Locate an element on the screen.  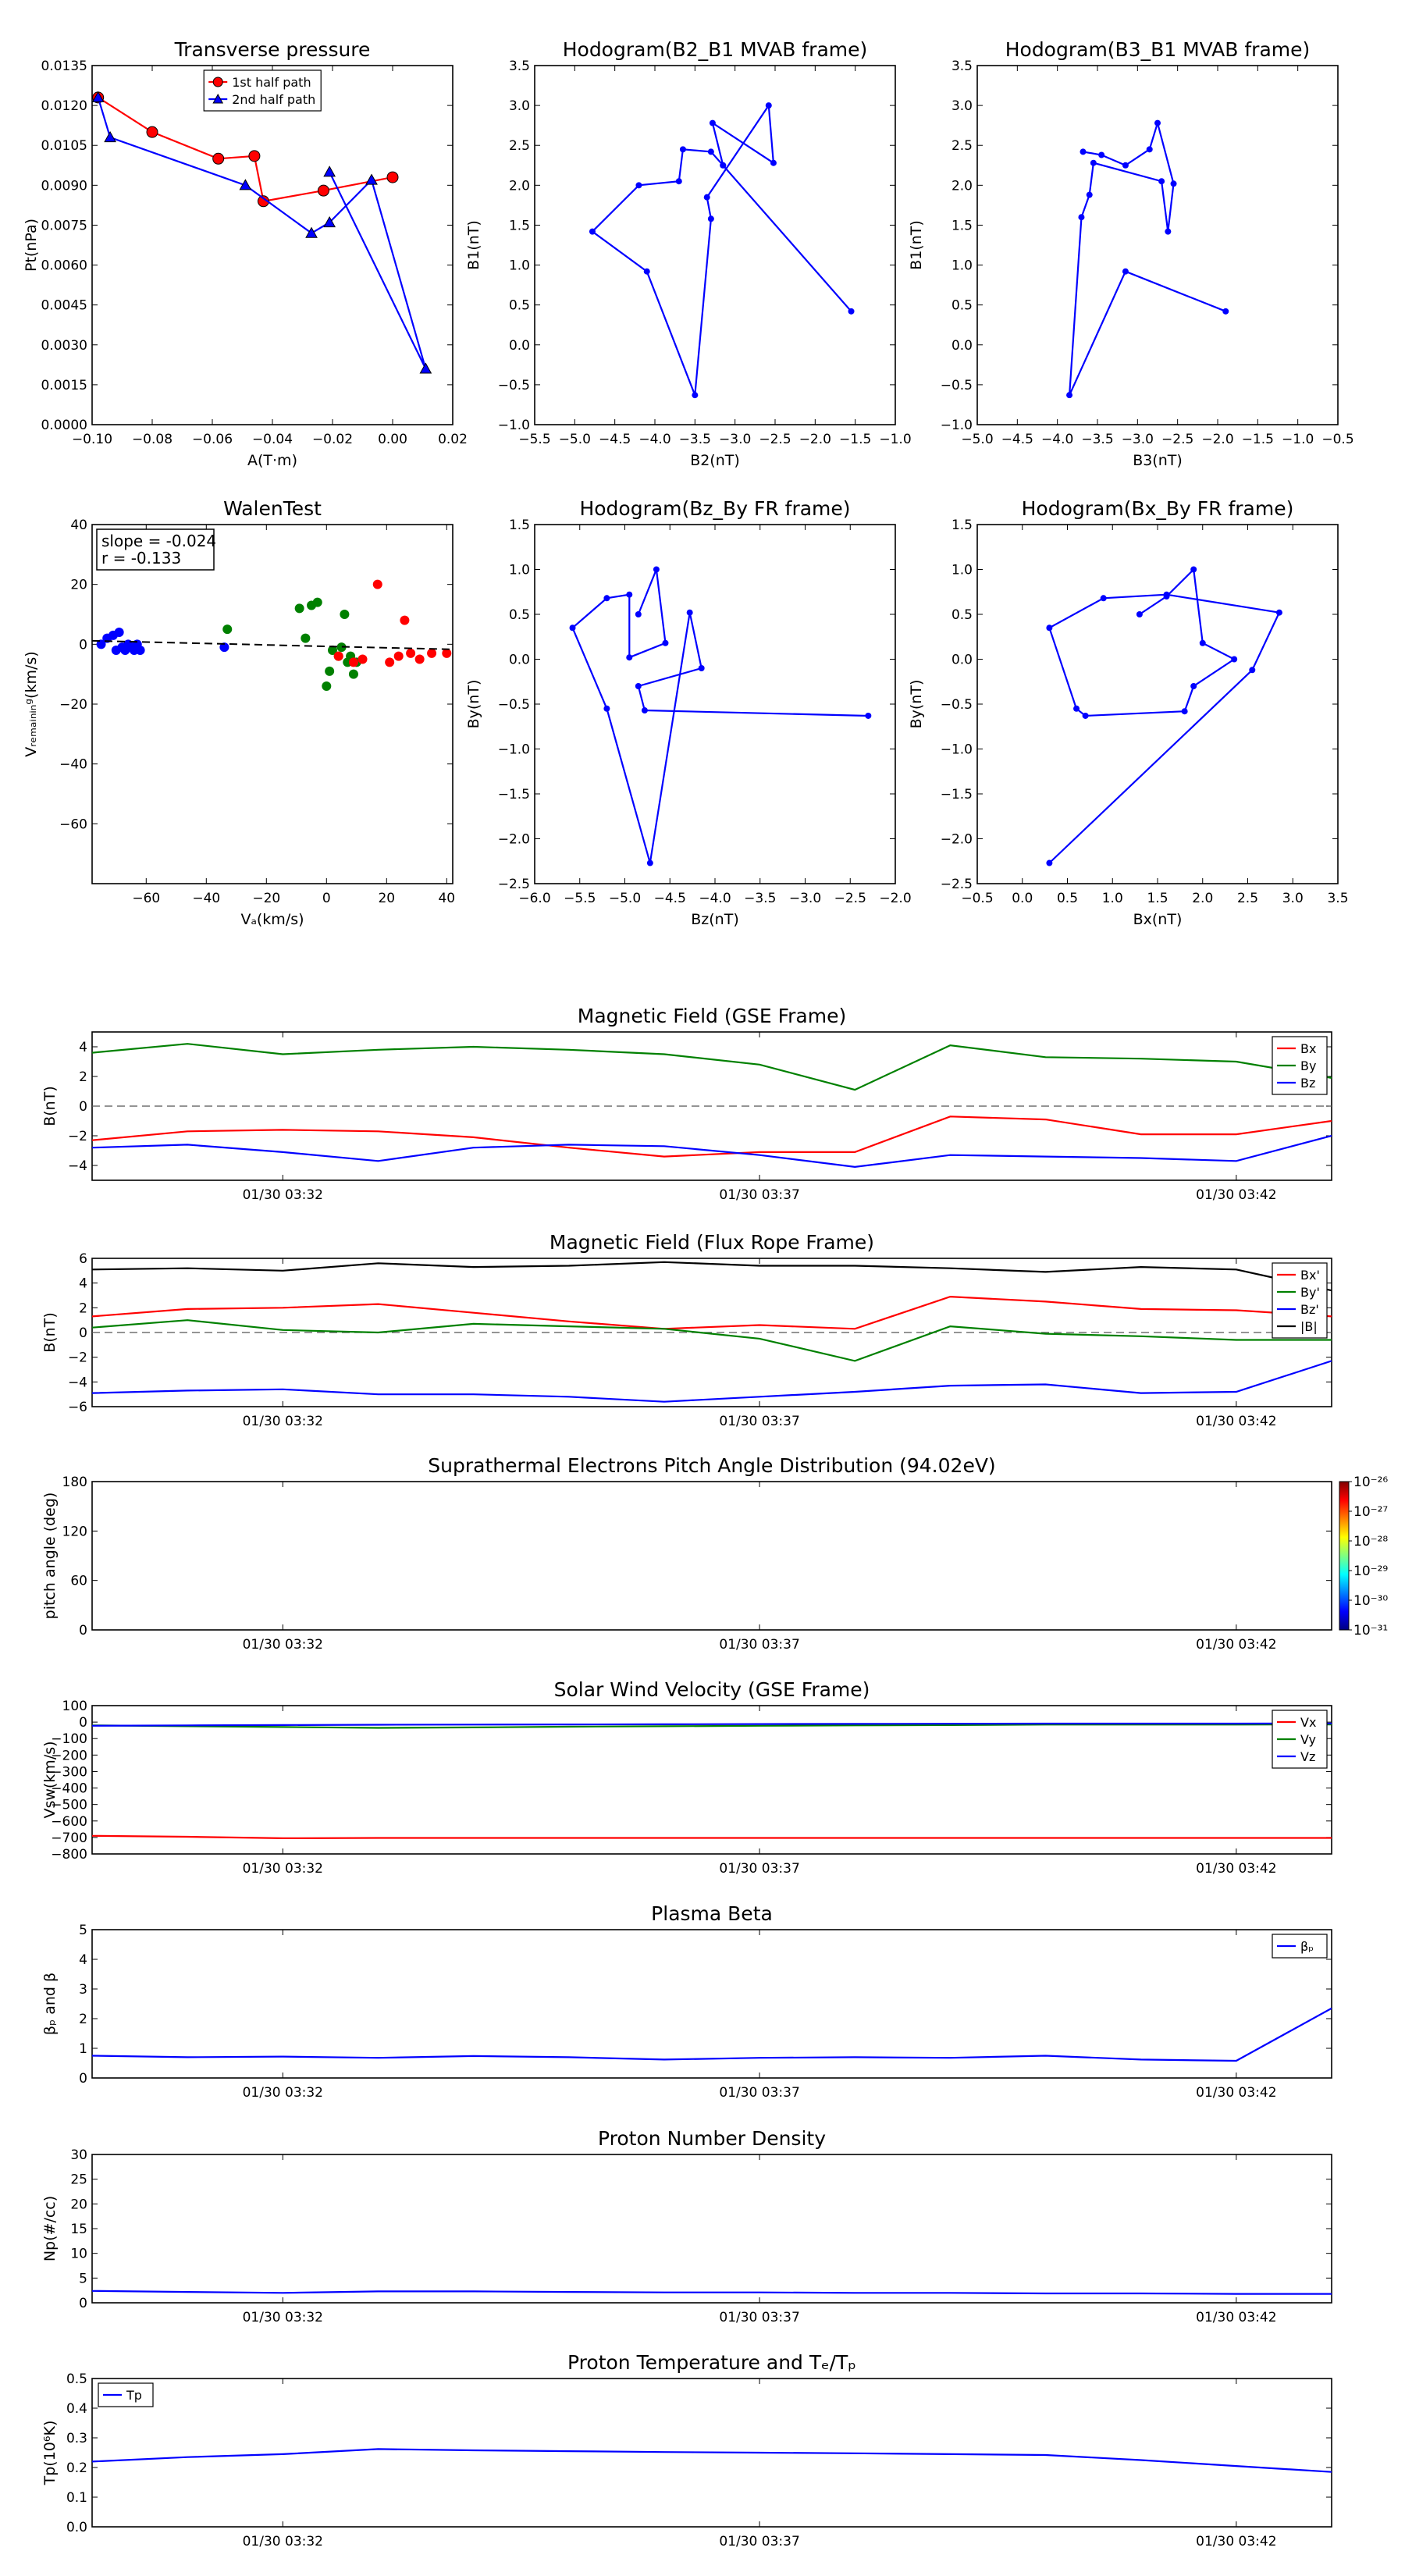
y-tick-label: −2.0 is located at coordinates (957, 840).